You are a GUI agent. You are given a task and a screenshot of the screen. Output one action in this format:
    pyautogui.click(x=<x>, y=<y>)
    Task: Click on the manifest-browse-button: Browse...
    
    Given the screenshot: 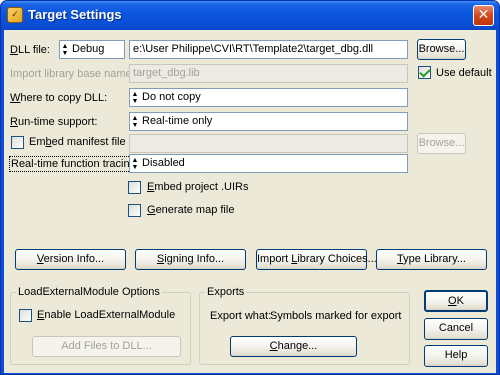 What is the action you would take?
    pyautogui.click(x=441, y=143)
    